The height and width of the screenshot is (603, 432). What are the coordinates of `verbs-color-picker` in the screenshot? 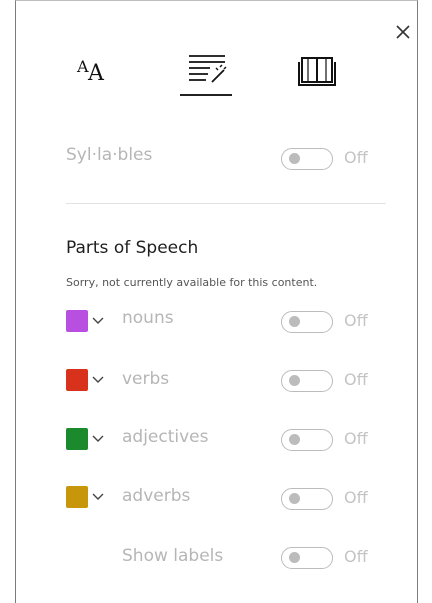 It's located at (89, 380).